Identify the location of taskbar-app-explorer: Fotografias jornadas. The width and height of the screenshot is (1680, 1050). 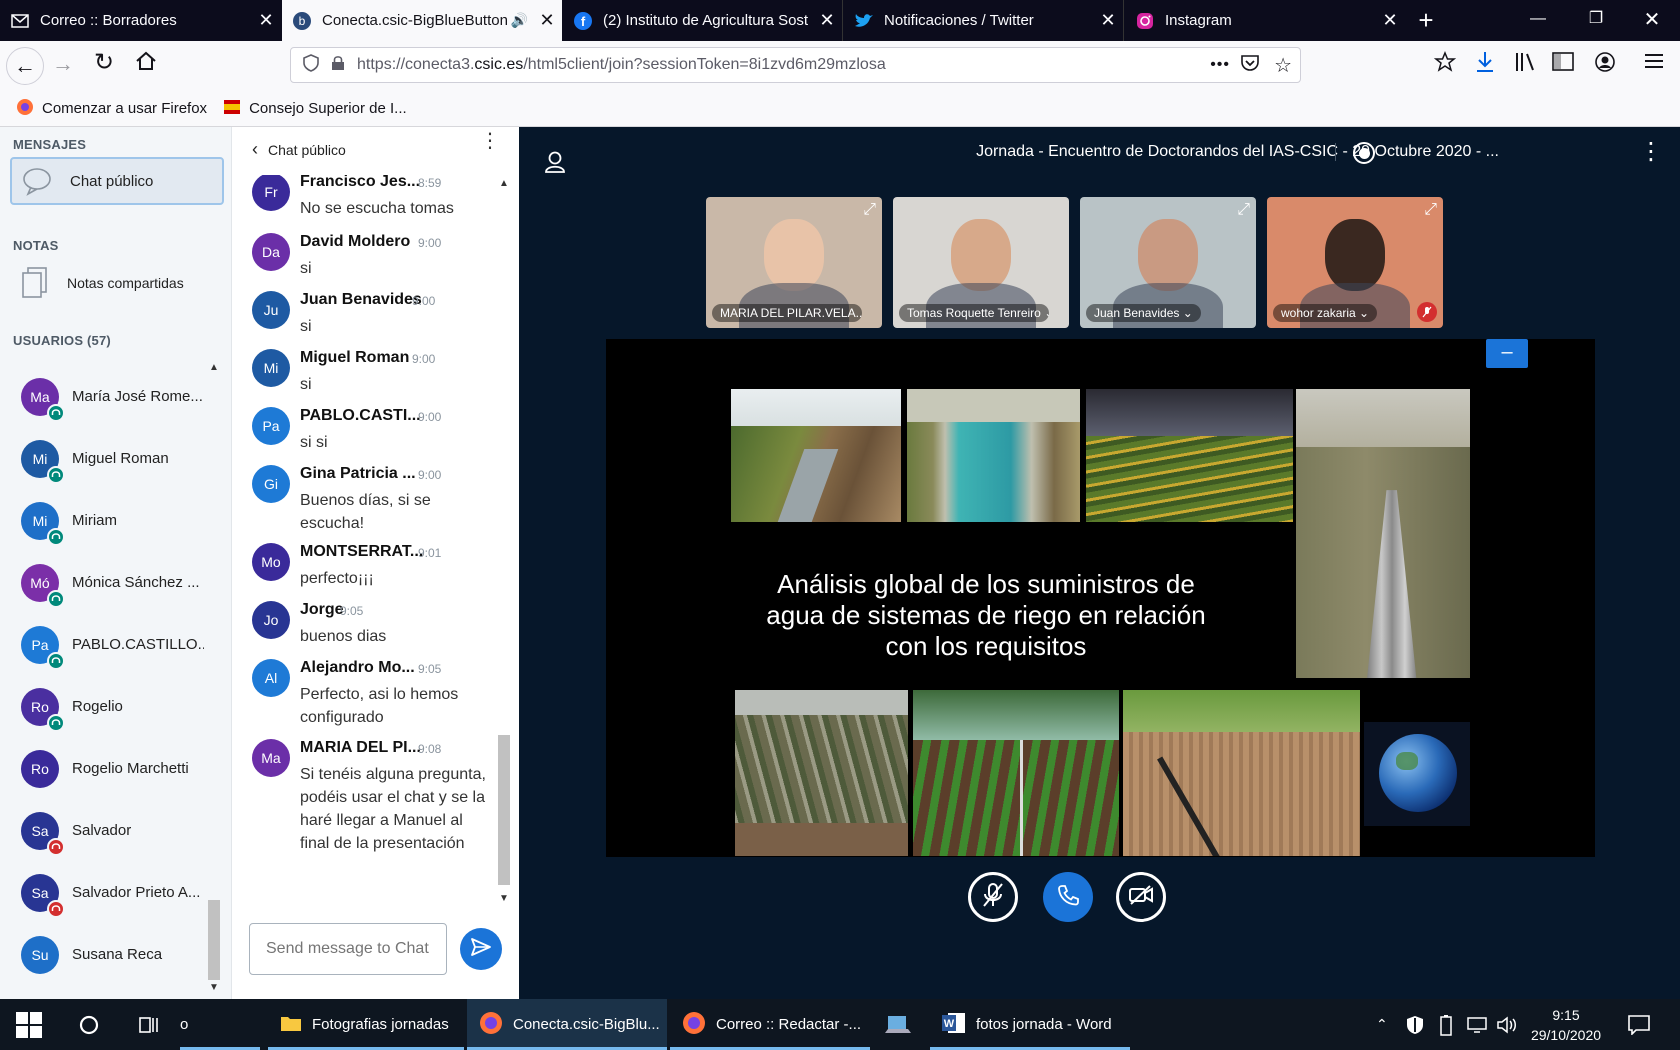
(366, 1024).